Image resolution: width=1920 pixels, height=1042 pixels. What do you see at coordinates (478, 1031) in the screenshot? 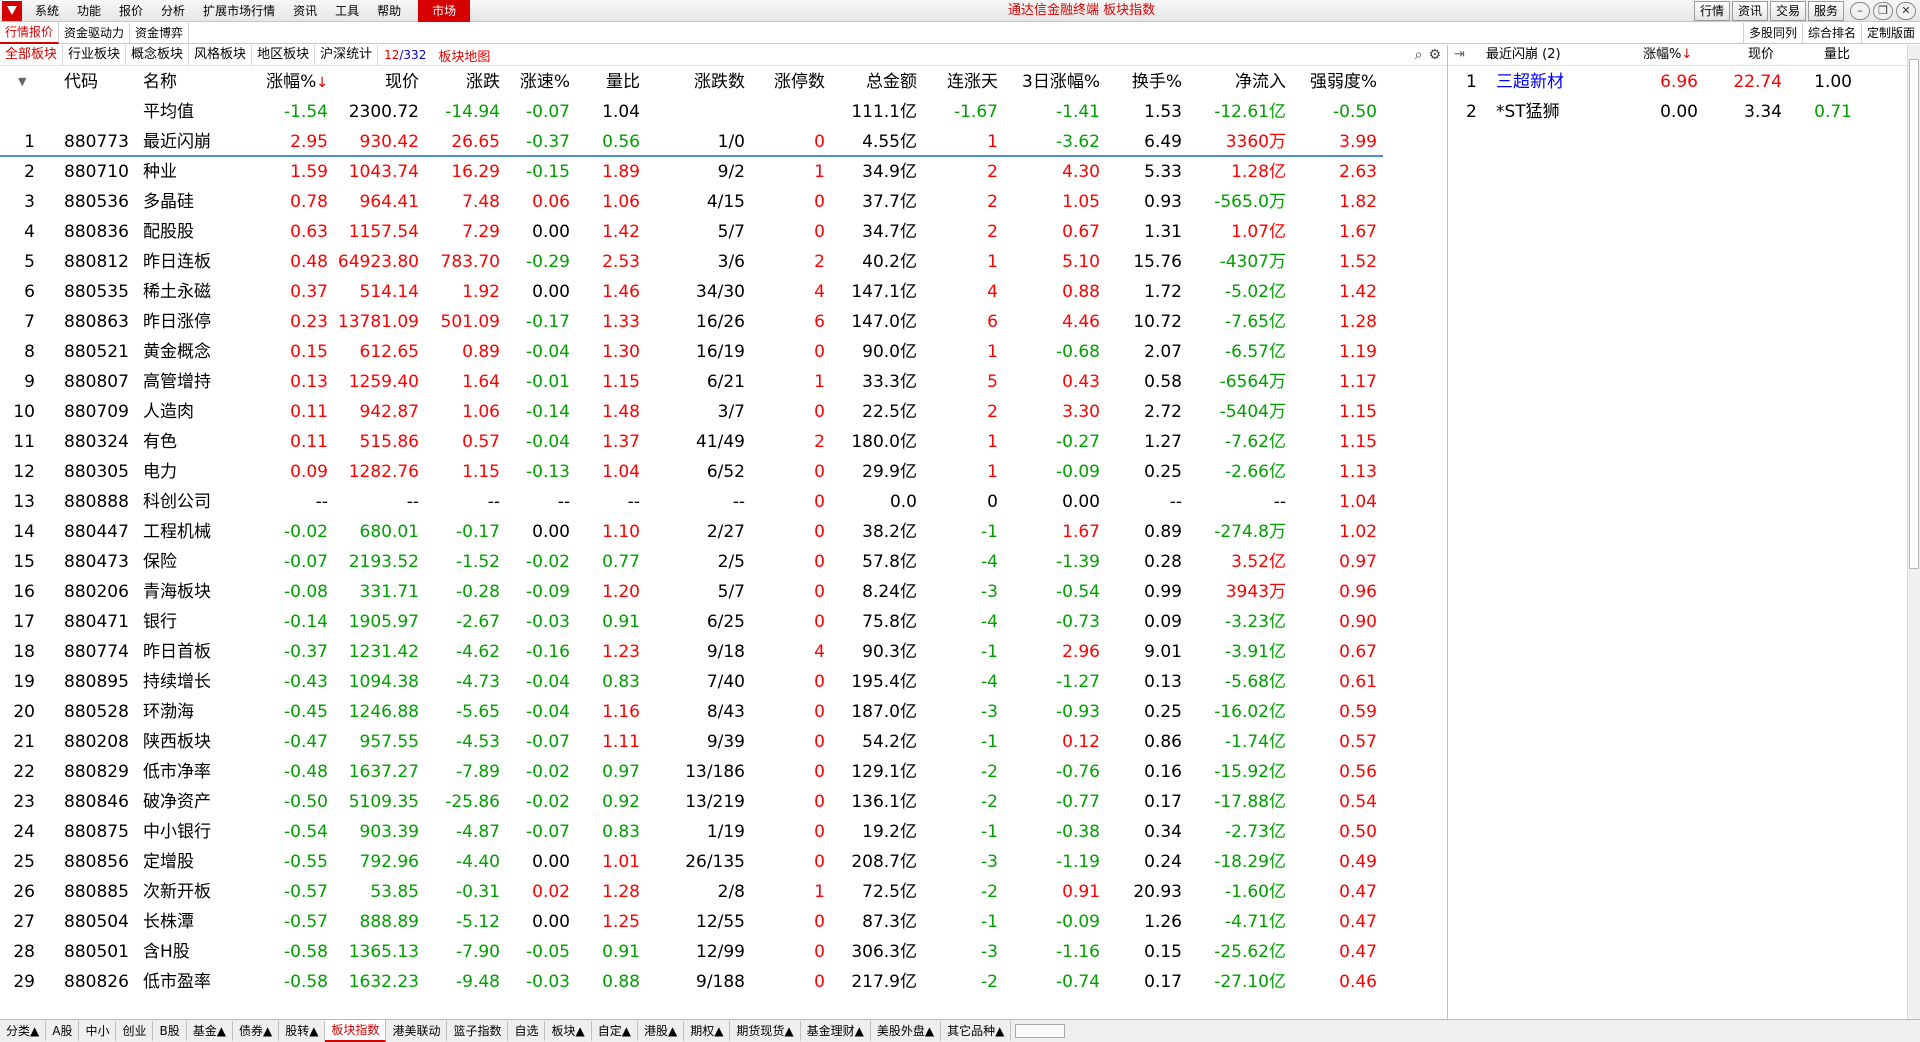
I see `market-tab: 篮子指数` at bounding box center [478, 1031].